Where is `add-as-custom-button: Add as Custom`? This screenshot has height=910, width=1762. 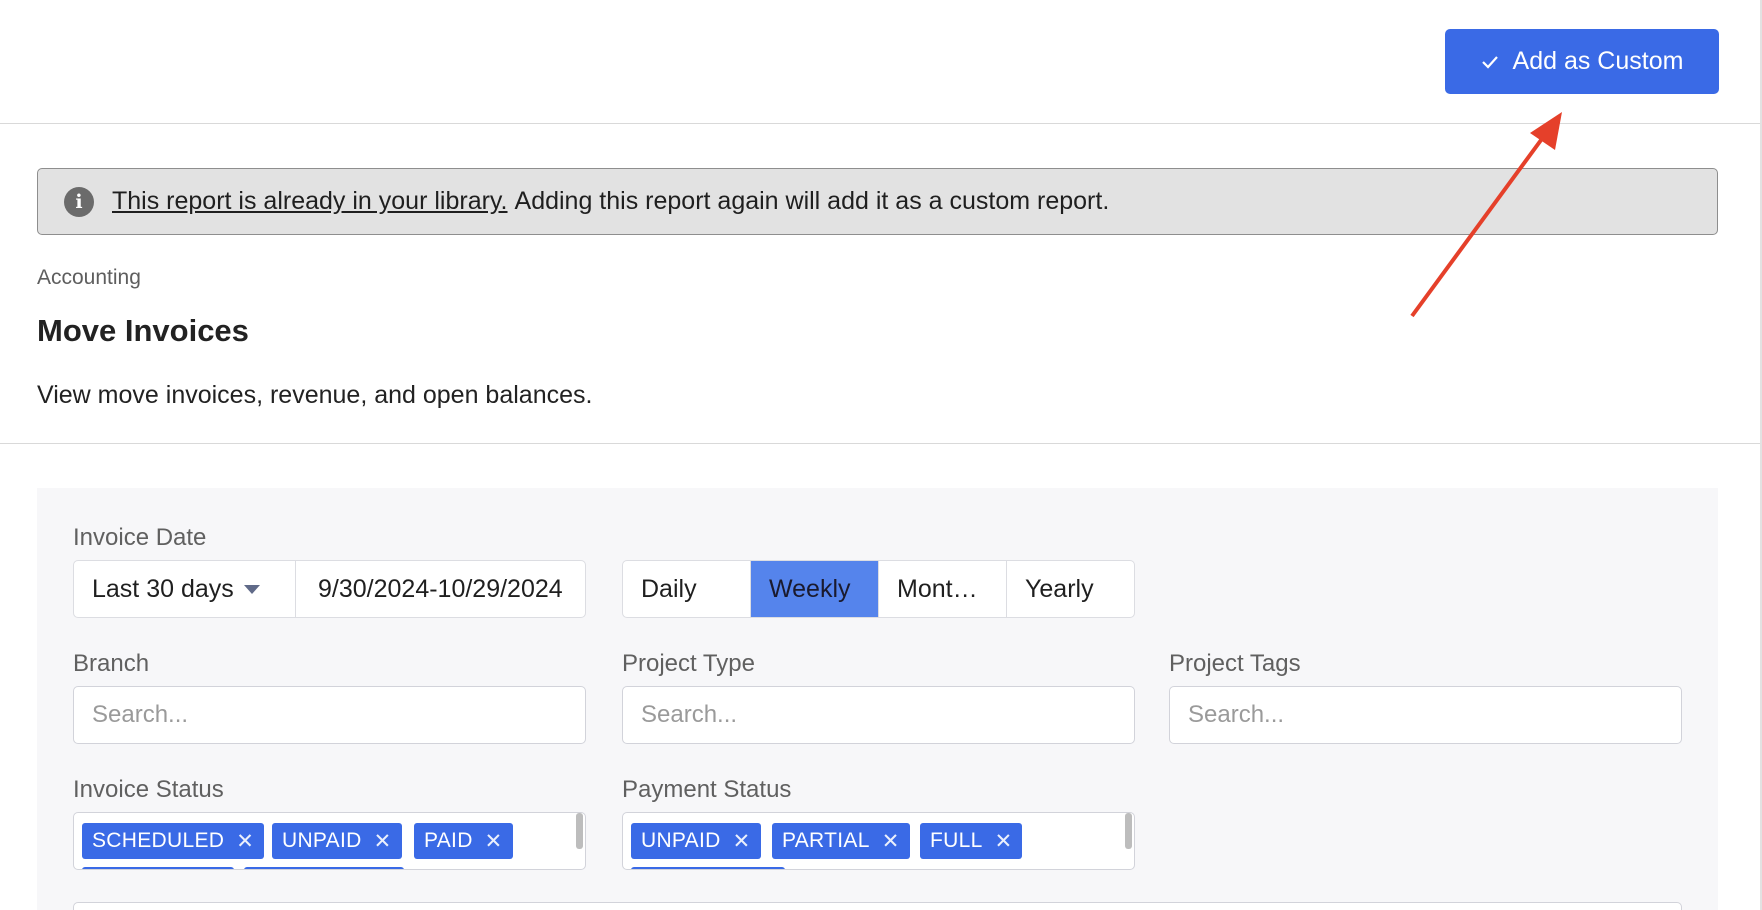 add-as-custom-button: Add as Custom is located at coordinates (1582, 61).